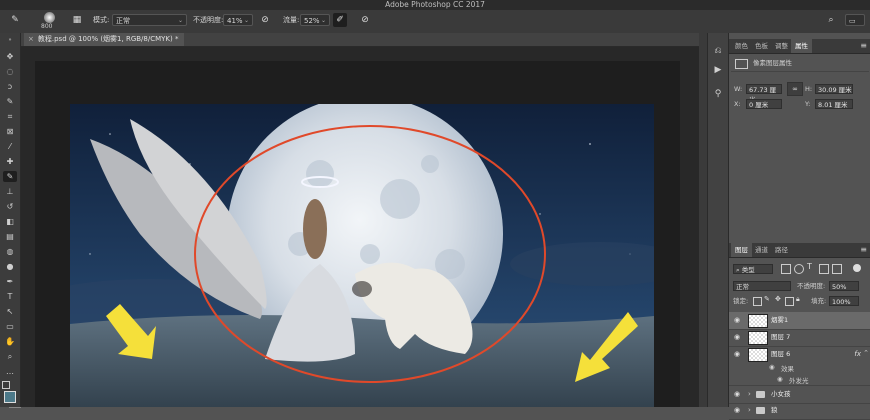  What do you see at coordinates (10, 116) in the screenshot?
I see `crop-tool-icon: ⌗` at bounding box center [10, 116].